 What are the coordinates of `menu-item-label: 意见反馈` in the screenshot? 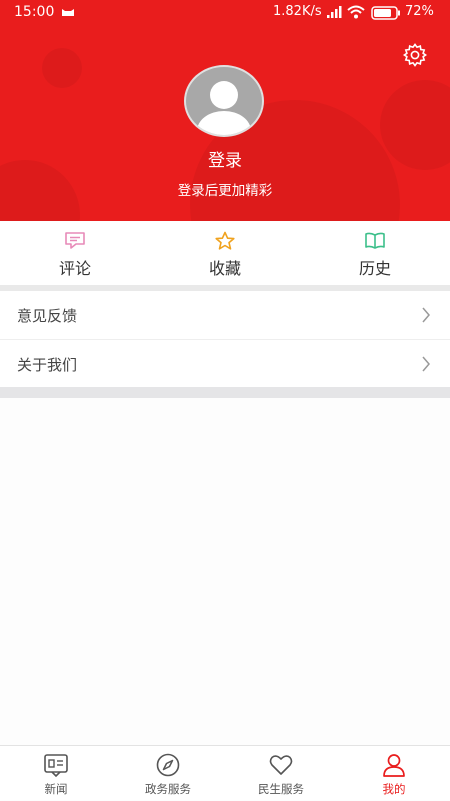 It's located at (47, 316).